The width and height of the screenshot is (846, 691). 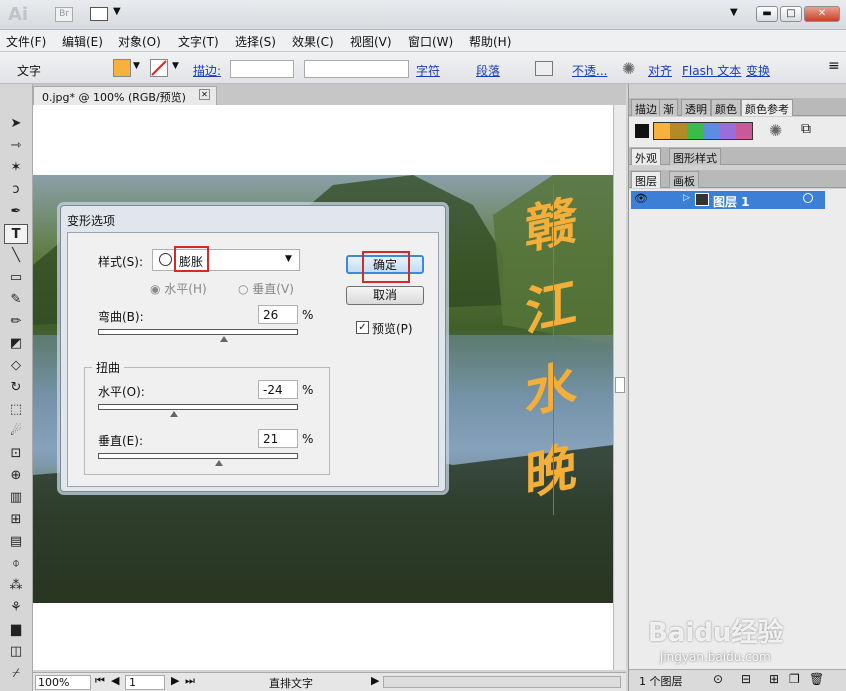 What do you see at coordinates (99, 14) in the screenshot?
I see `arrange-documents-icon` at bounding box center [99, 14].